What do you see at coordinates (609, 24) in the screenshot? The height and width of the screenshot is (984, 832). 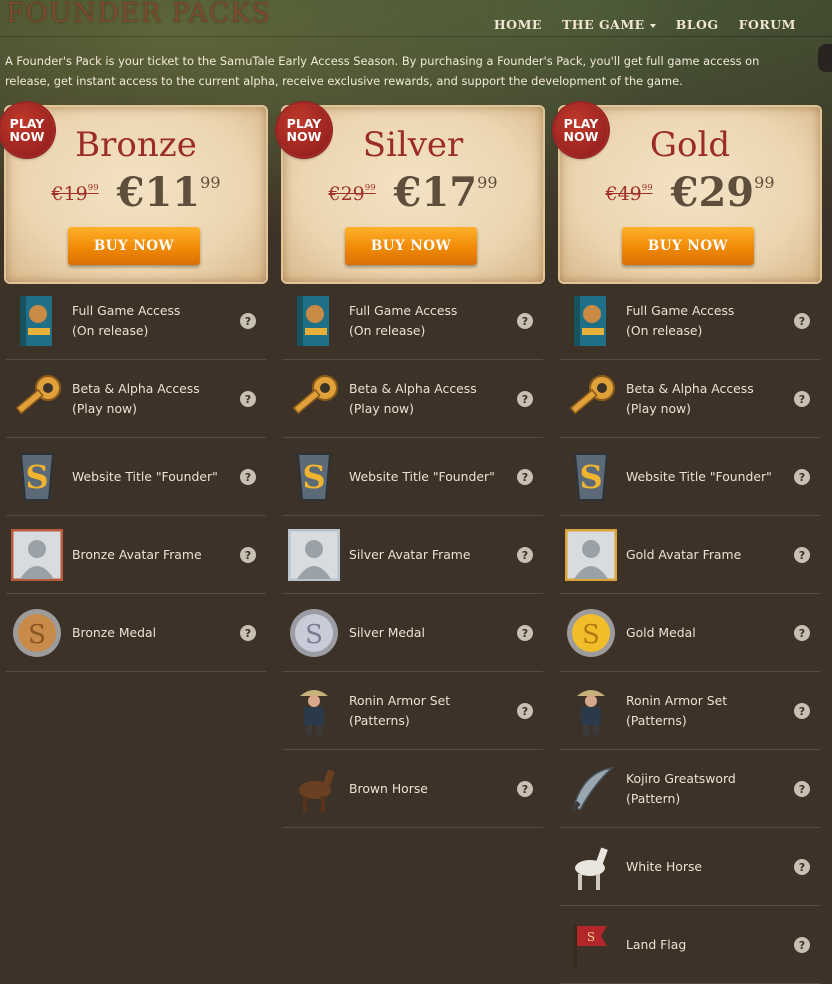 I see `nav-the-game: THE GAME` at bounding box center [609, 24].